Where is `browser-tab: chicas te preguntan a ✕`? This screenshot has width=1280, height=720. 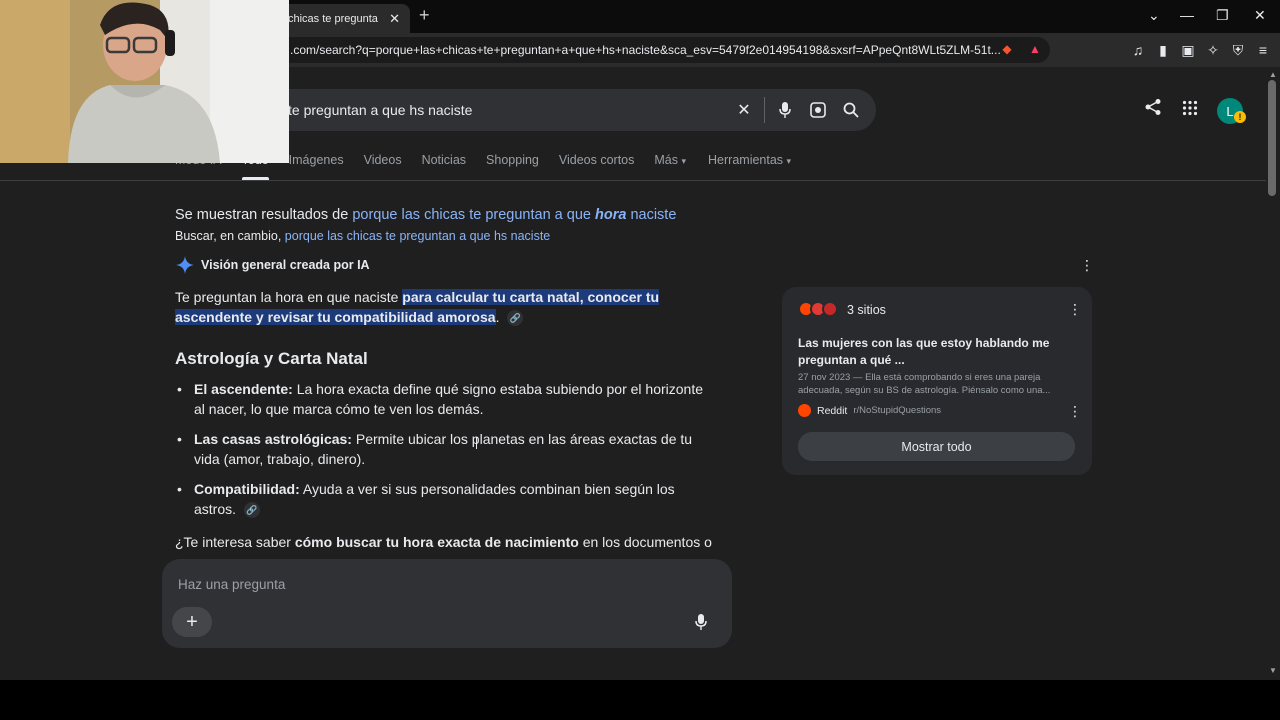 browser-tab: chicas te preguntan a ✕ is located at coordinates (340, 18).